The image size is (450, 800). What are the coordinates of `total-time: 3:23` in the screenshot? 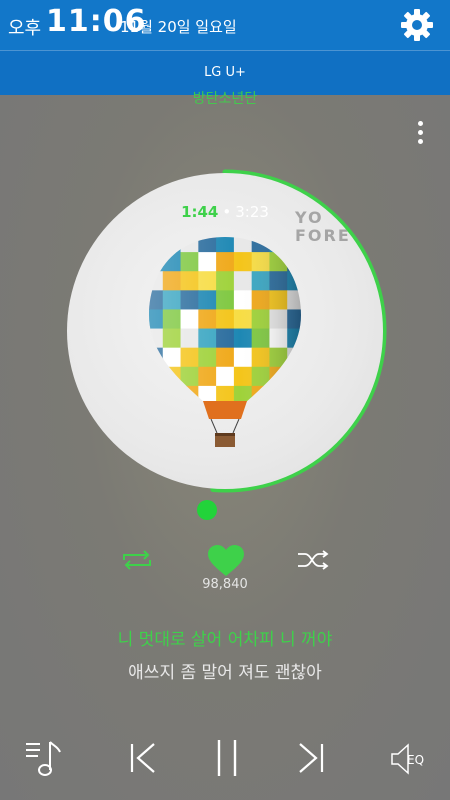 It's located at (252, 212).